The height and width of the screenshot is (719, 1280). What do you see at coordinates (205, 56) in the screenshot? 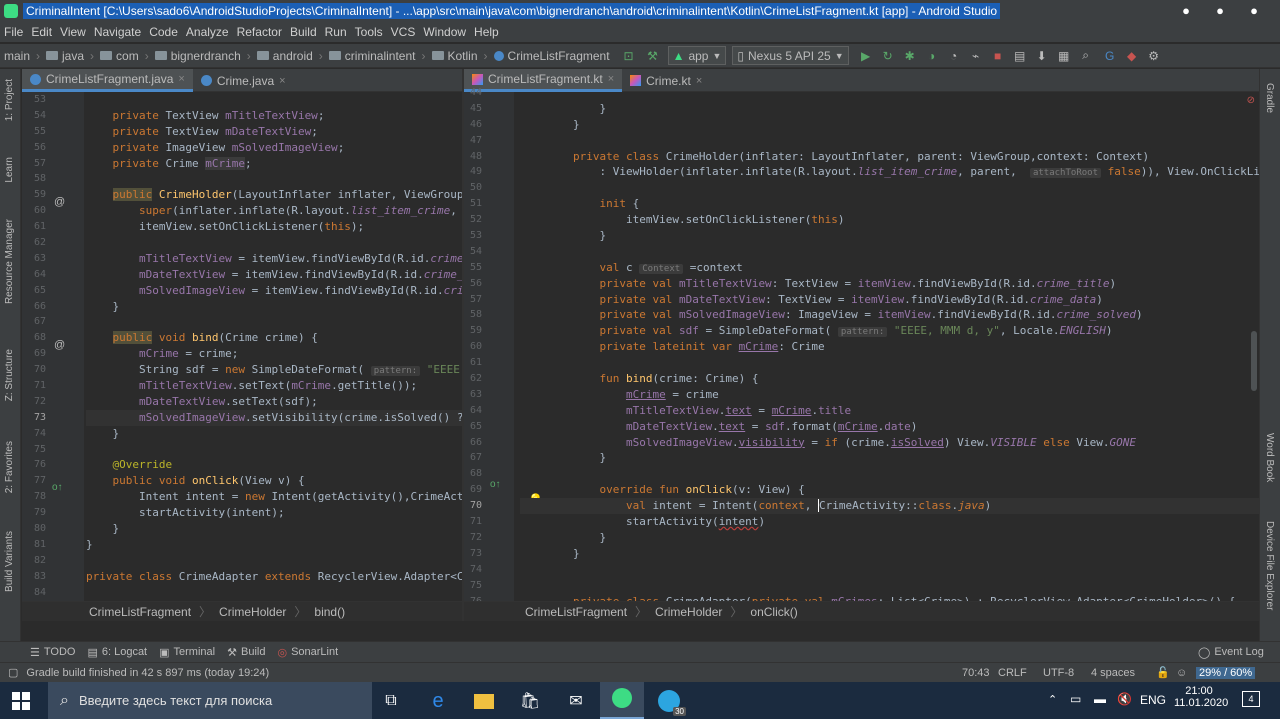
I see `crumb-bignerdranch: bignerdranch ›` at bounding box center [205, 56].